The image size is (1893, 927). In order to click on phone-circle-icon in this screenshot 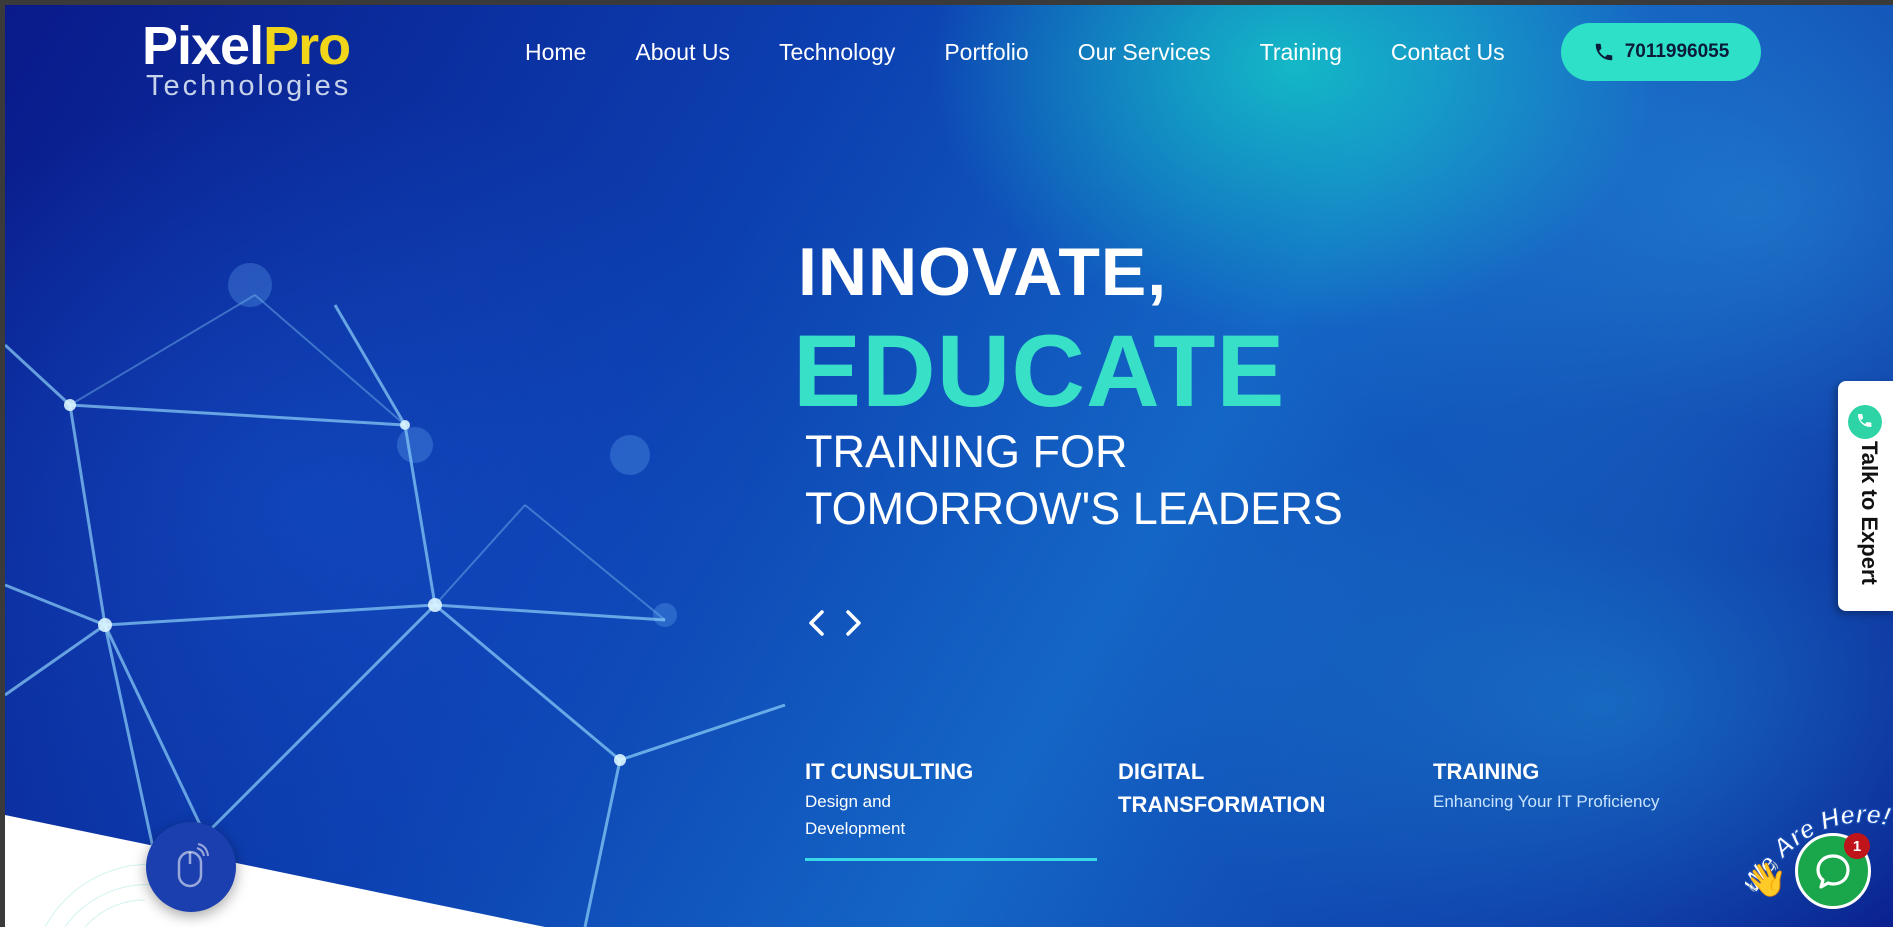, I will do `click(1865, 422)`.